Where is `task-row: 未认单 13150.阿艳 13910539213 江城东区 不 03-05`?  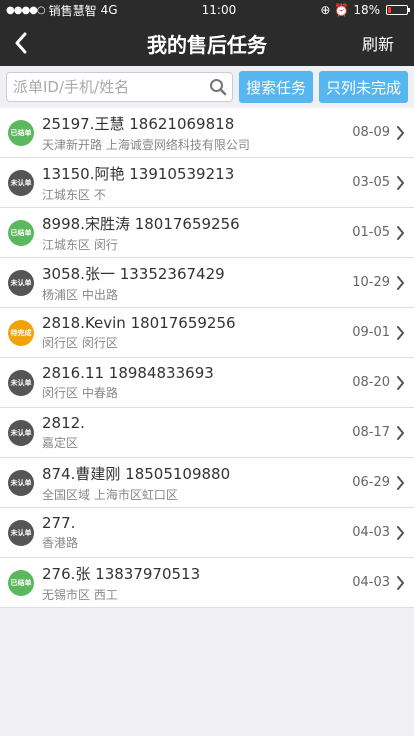 task-row: 未认单 13150.阿艳 13910539213 江城东区 不 03-05 is located at coordinates (207, 183).